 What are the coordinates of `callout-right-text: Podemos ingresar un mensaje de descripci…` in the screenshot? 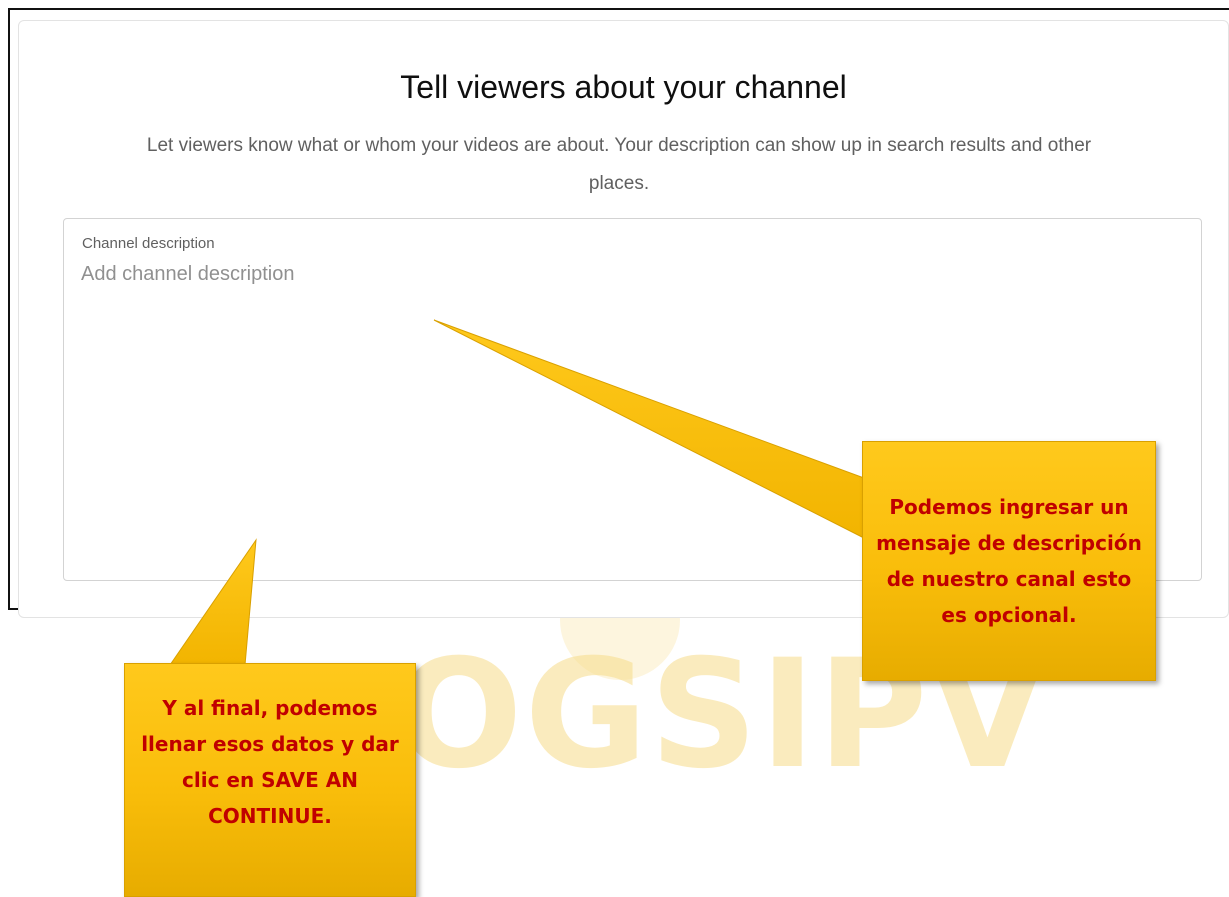 It's located at (1009, 561).